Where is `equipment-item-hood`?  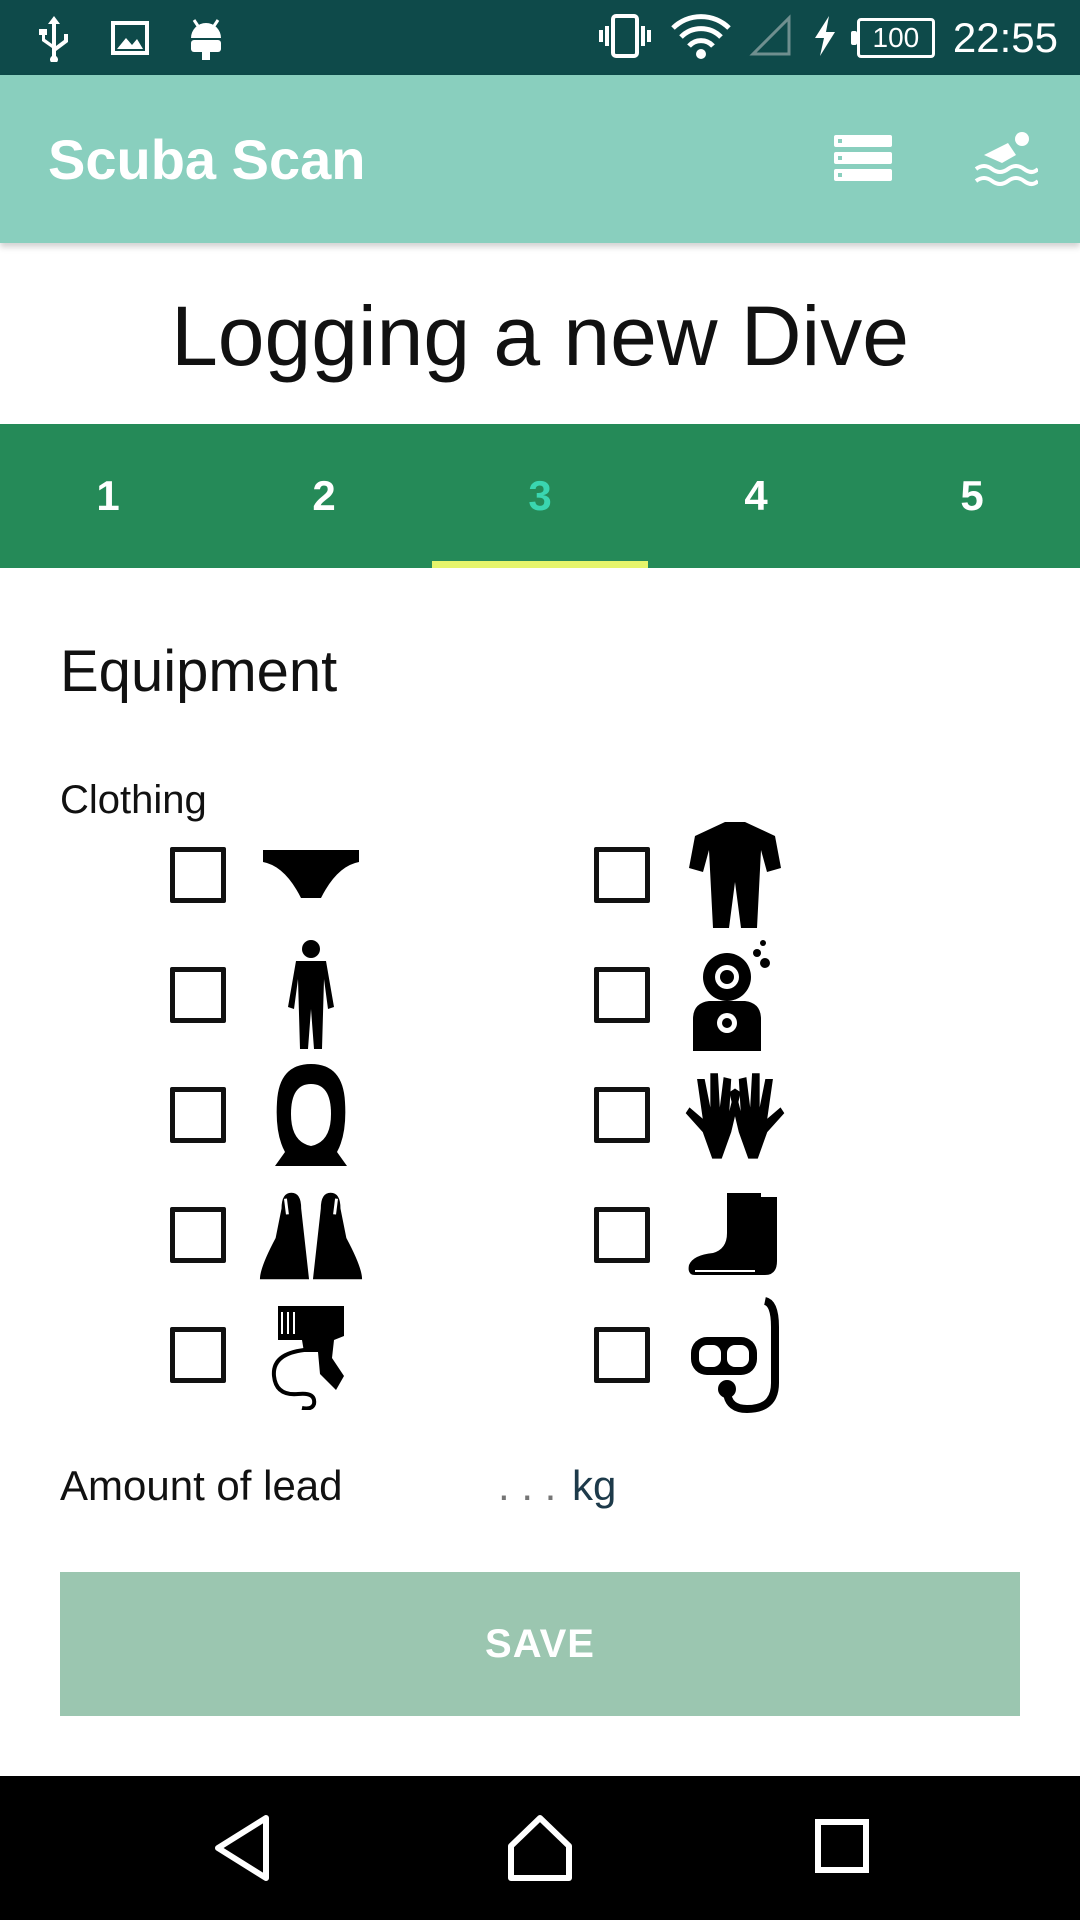 equipment-item-hood is located at coordinates (268, 1115).